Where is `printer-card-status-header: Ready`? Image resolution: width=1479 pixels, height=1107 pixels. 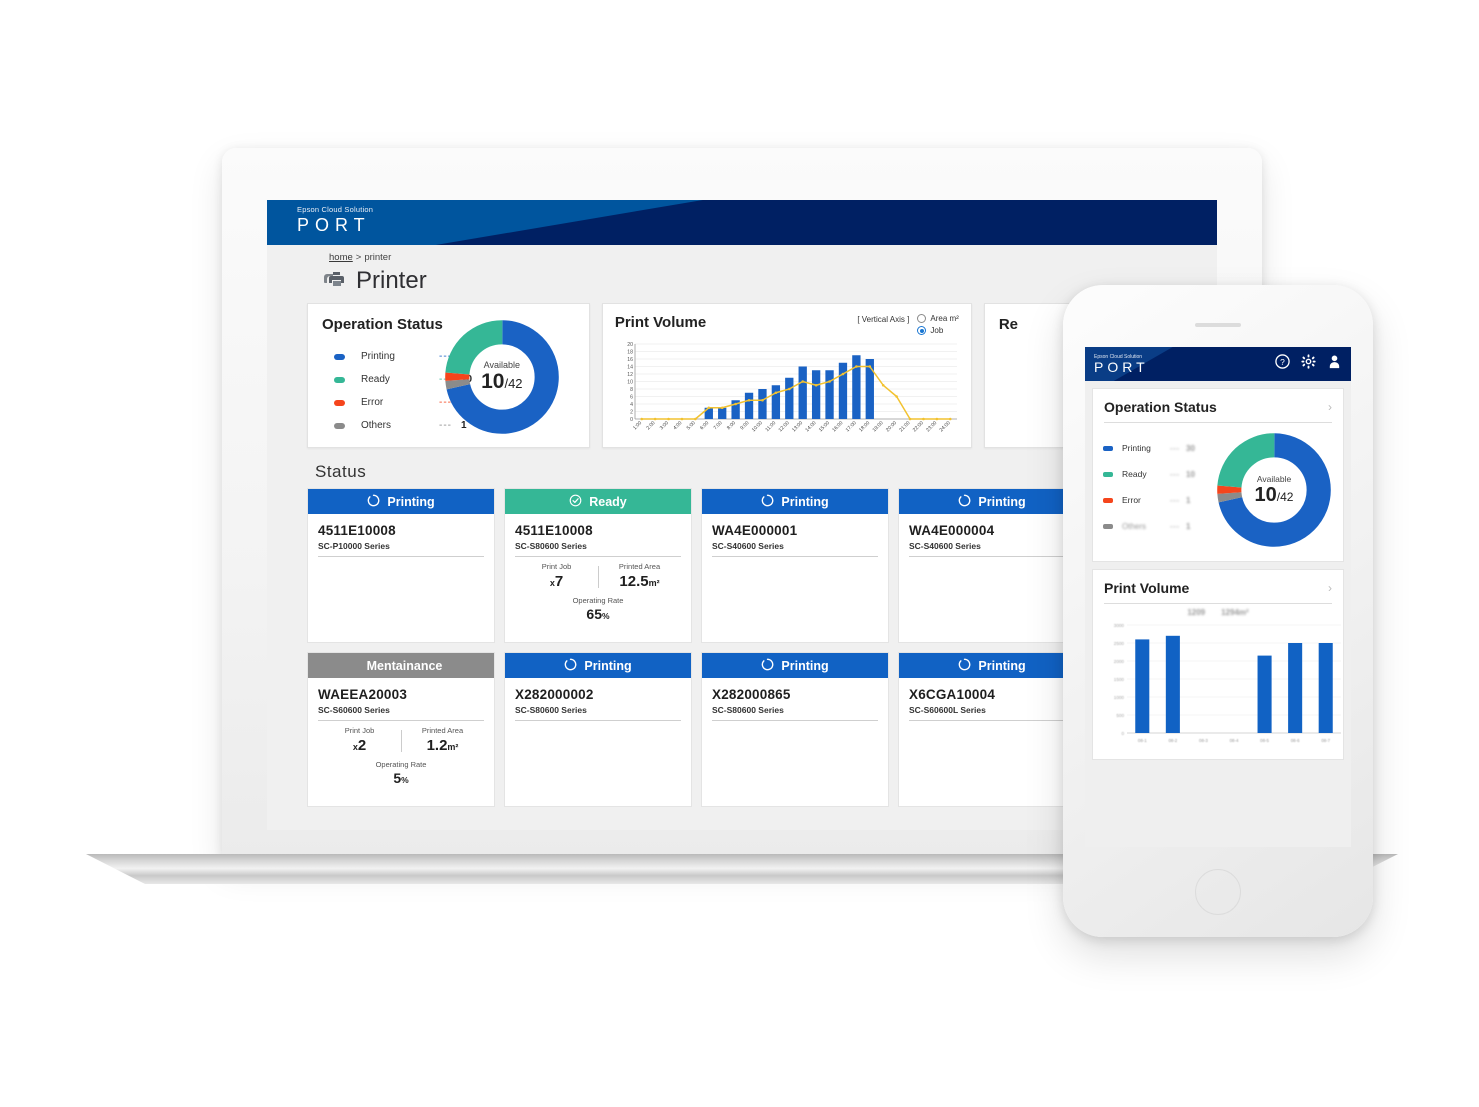
printer-card-status-header: Ready is located at coordinates (598, 501).